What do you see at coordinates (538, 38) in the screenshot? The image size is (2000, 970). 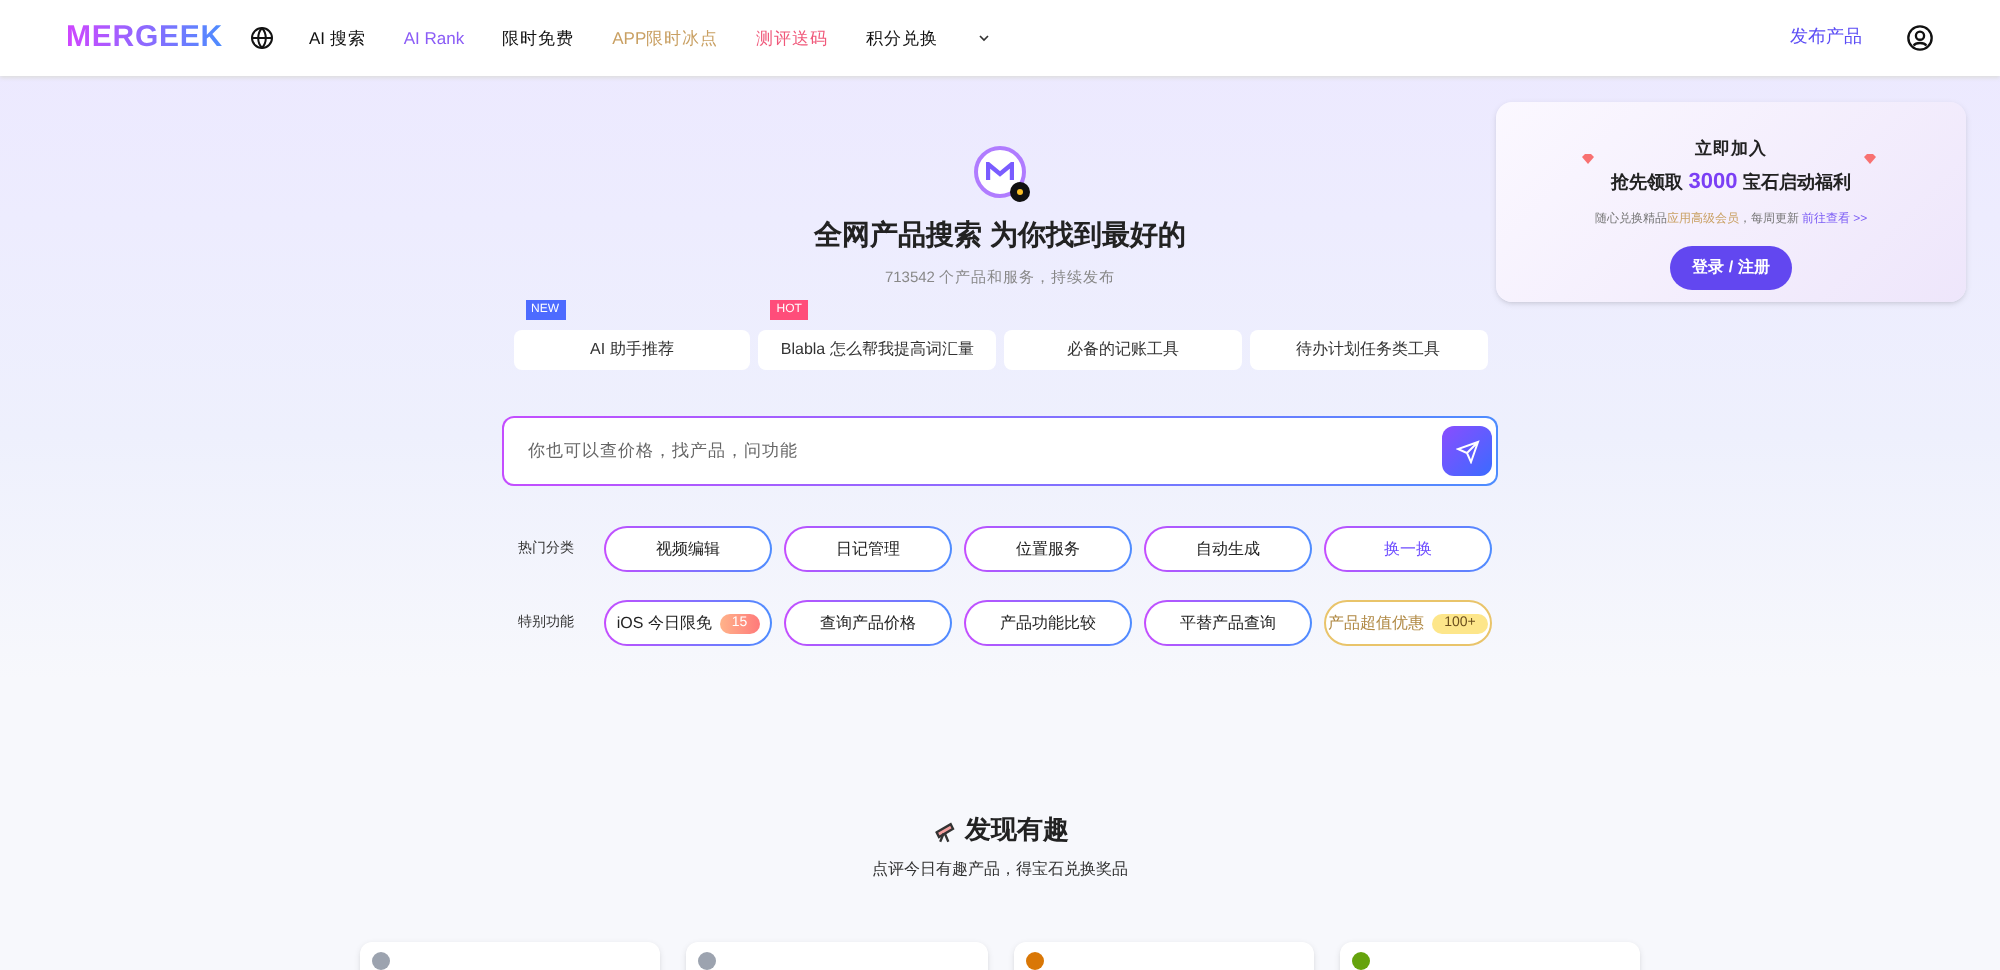 I see `nav-link: 限时免费` at bounding box center [538, 38].